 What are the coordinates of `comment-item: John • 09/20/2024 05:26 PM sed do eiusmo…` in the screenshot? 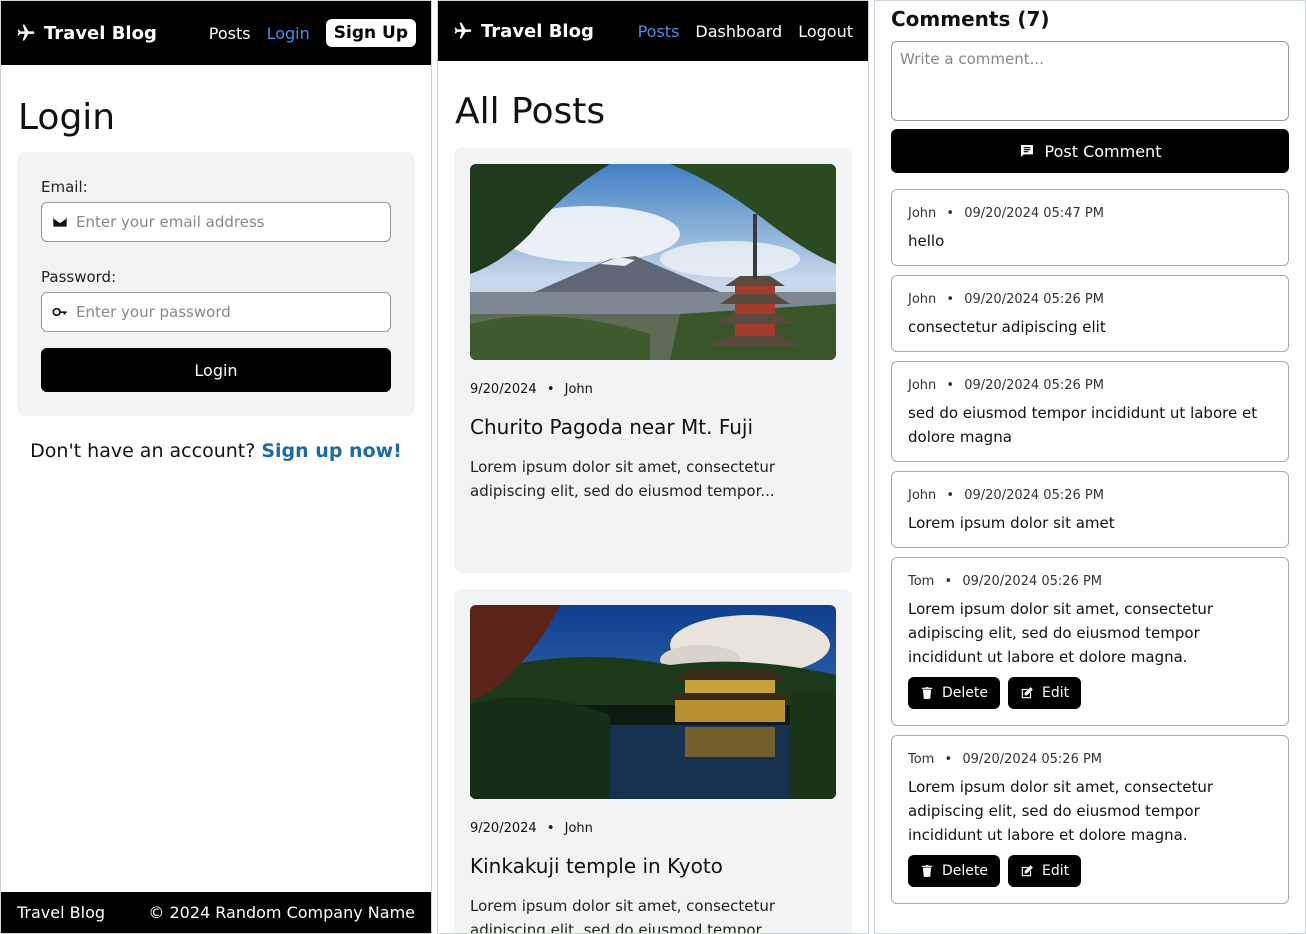 It's located at (1090, 411).